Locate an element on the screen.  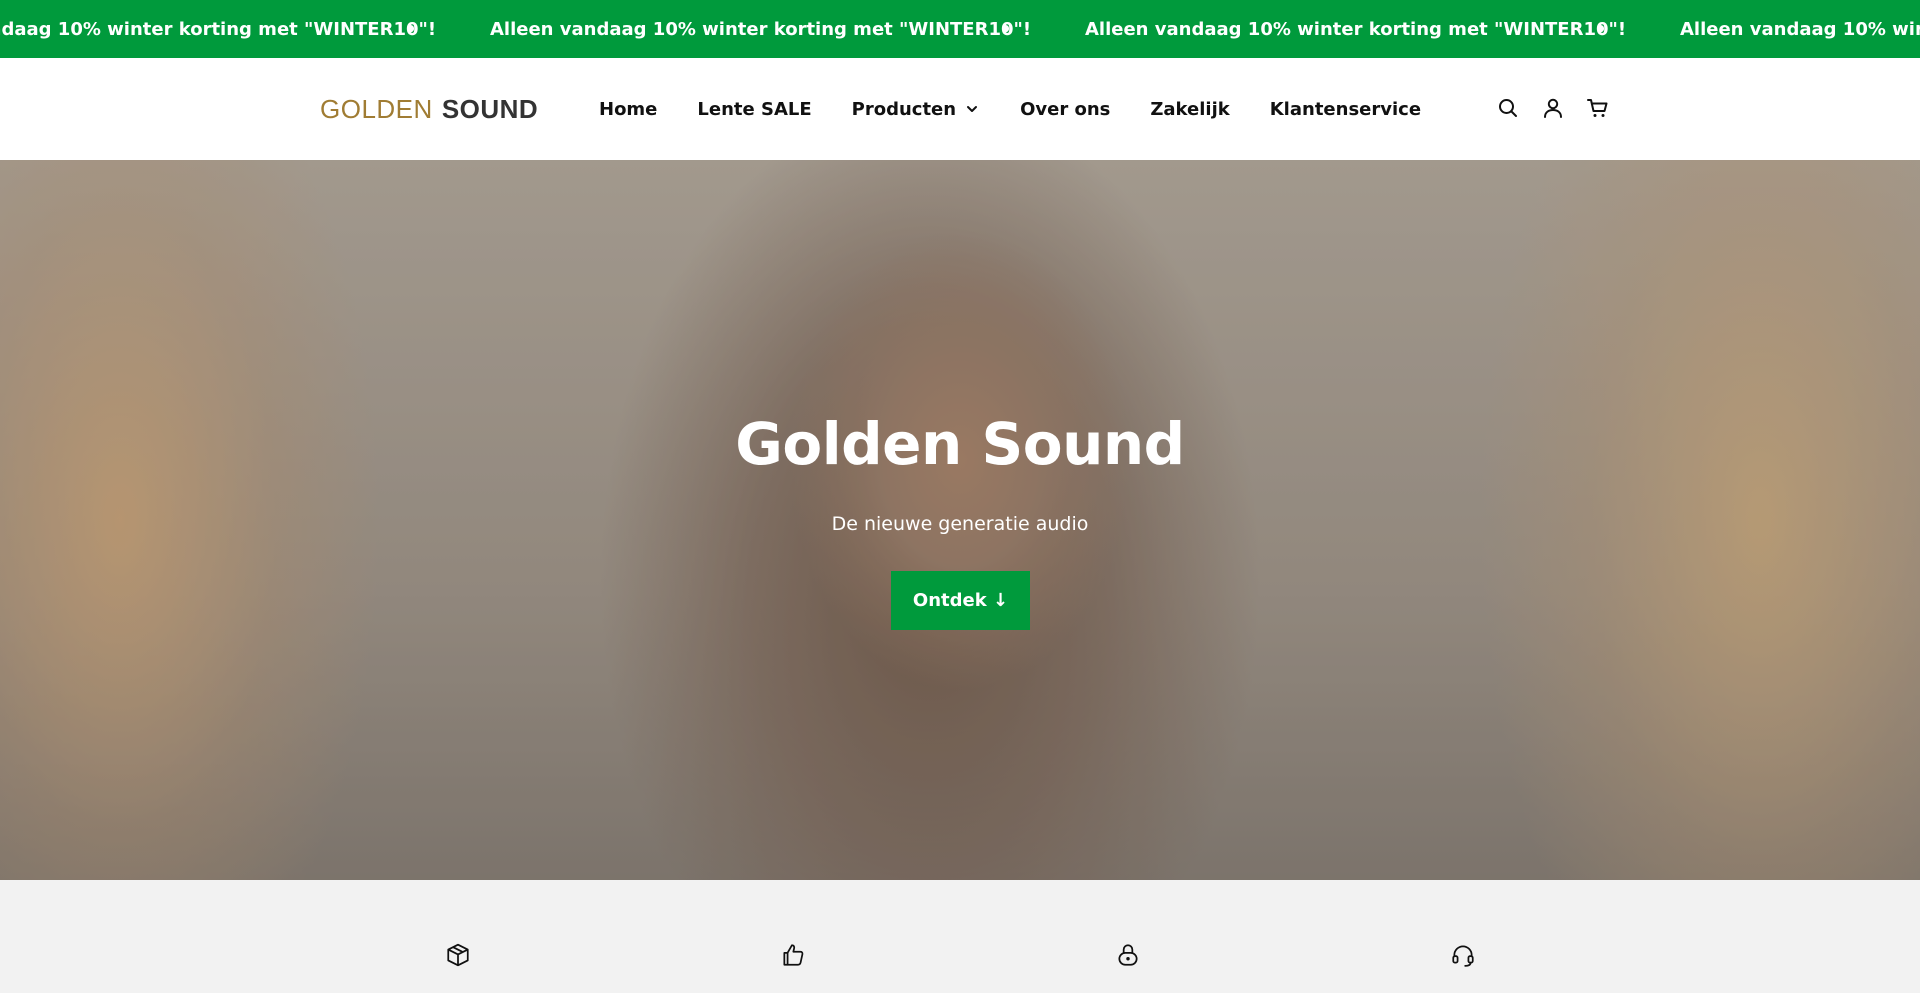
logo-text-sound: SOUND is located at coordinates (490, 108).